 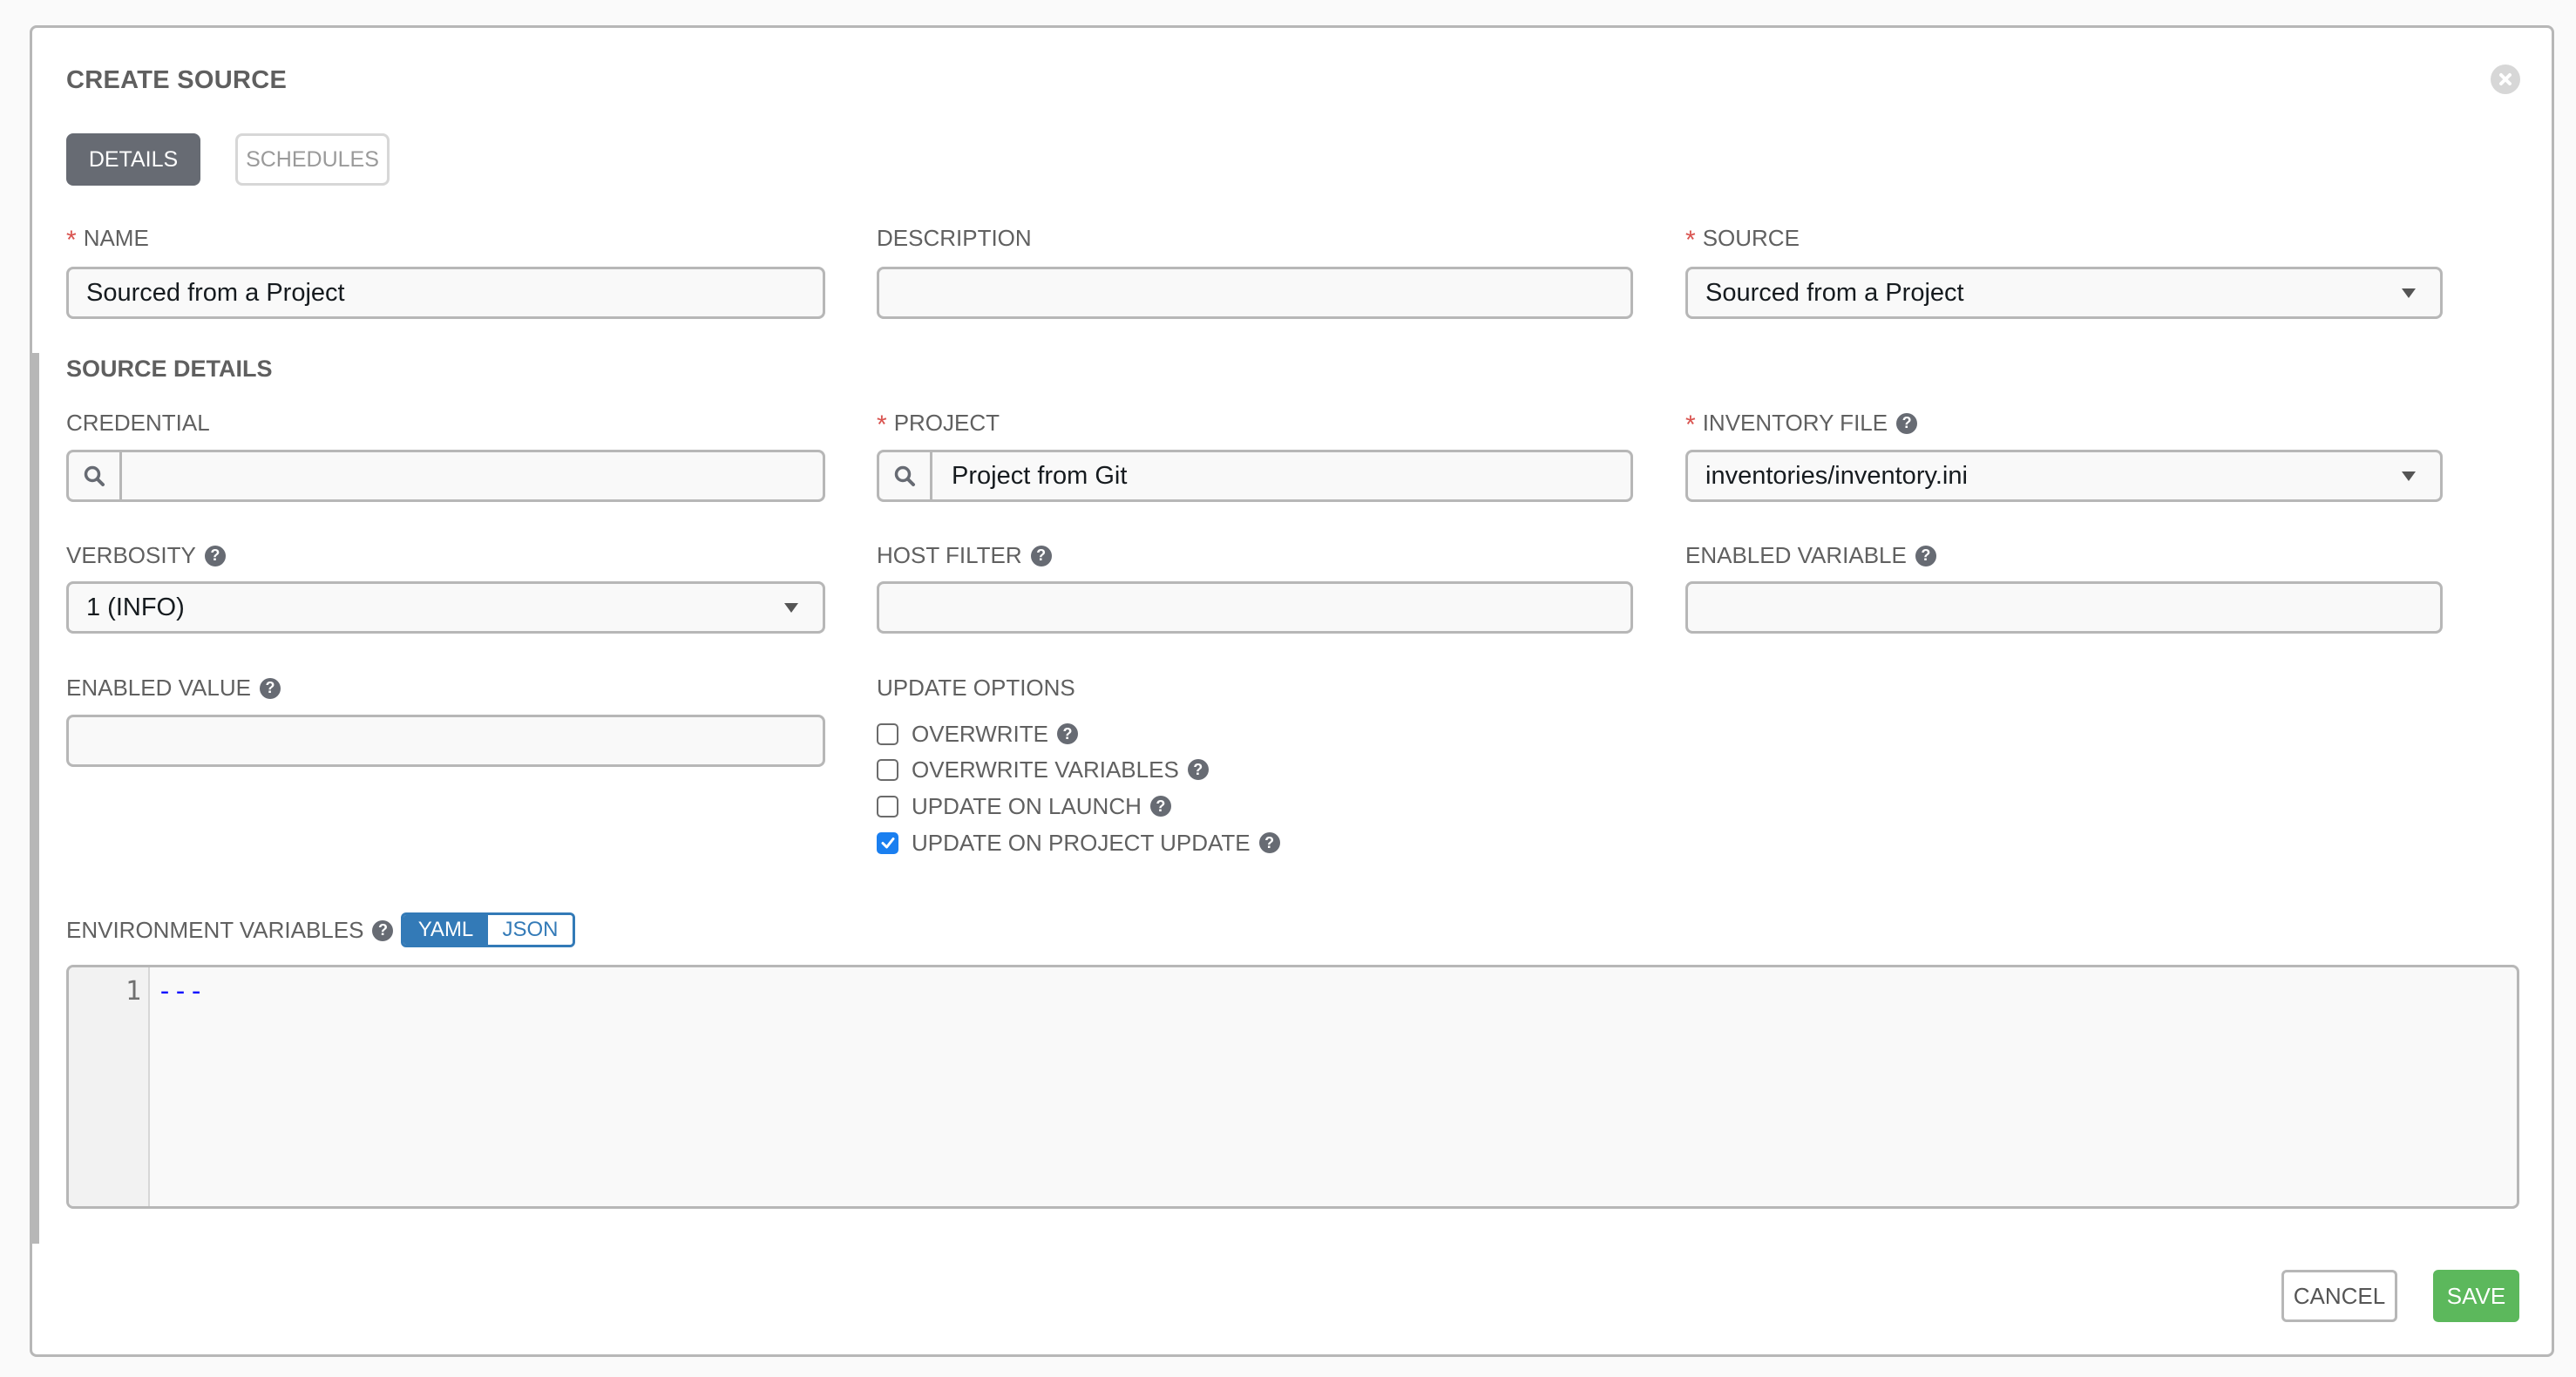 I want to click on checkmark-icon, so click(x=888, y=844).